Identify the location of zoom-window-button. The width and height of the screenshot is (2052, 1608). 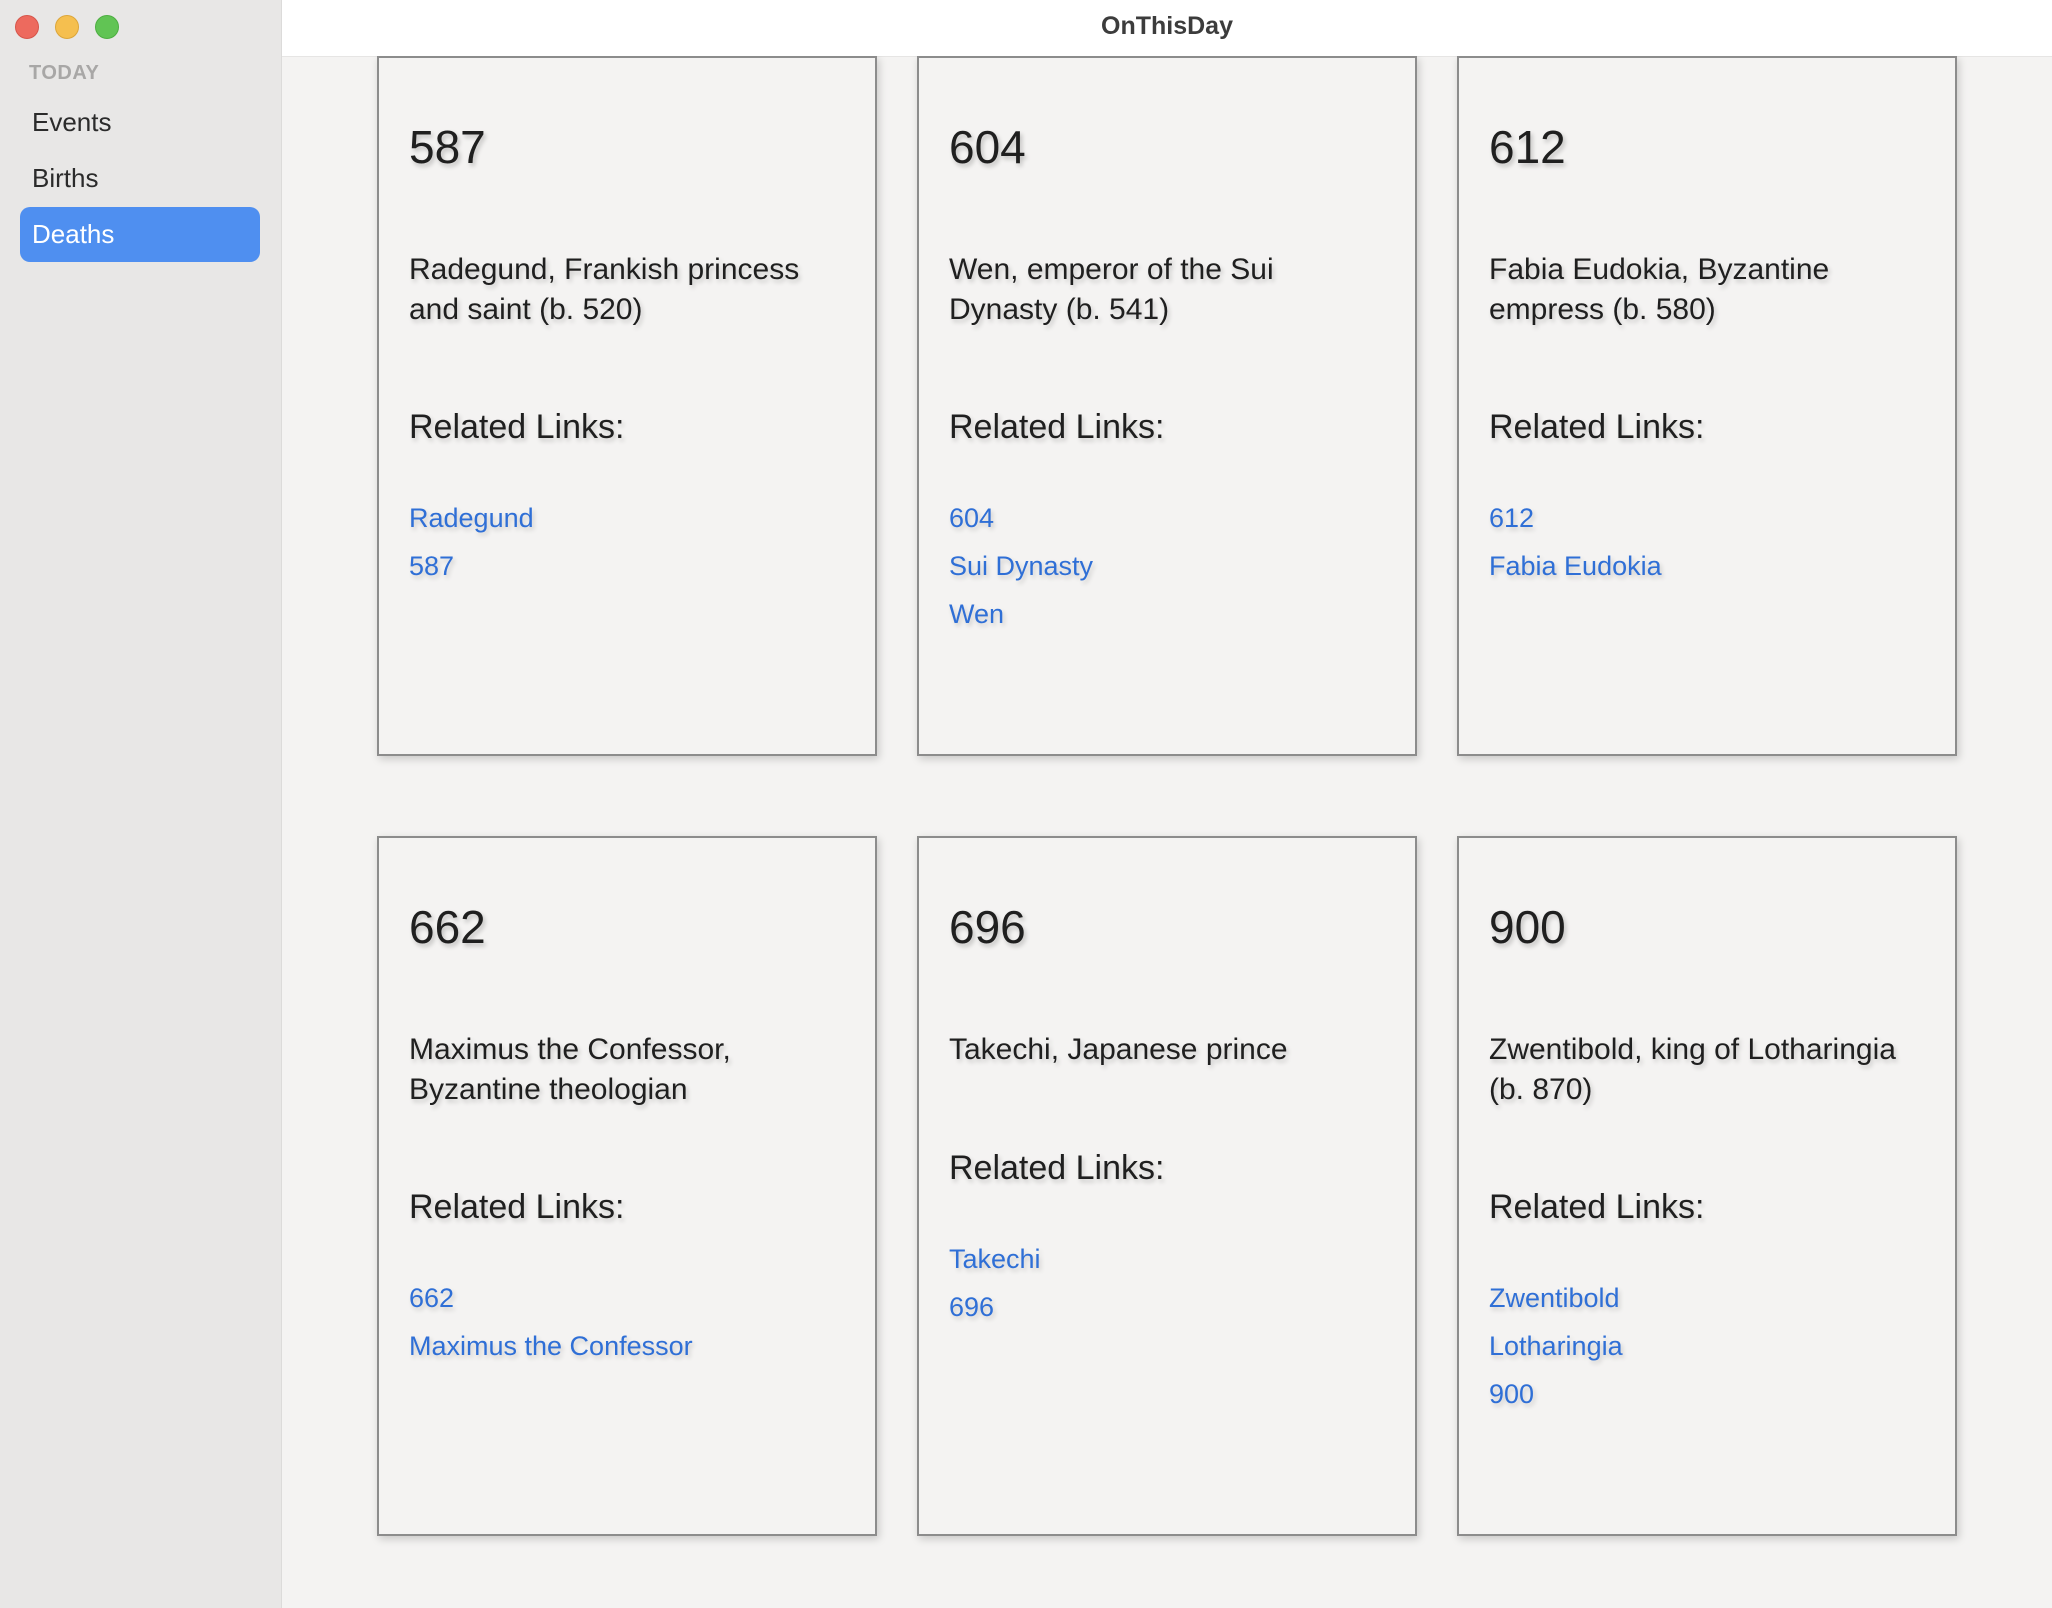
(107, 27).